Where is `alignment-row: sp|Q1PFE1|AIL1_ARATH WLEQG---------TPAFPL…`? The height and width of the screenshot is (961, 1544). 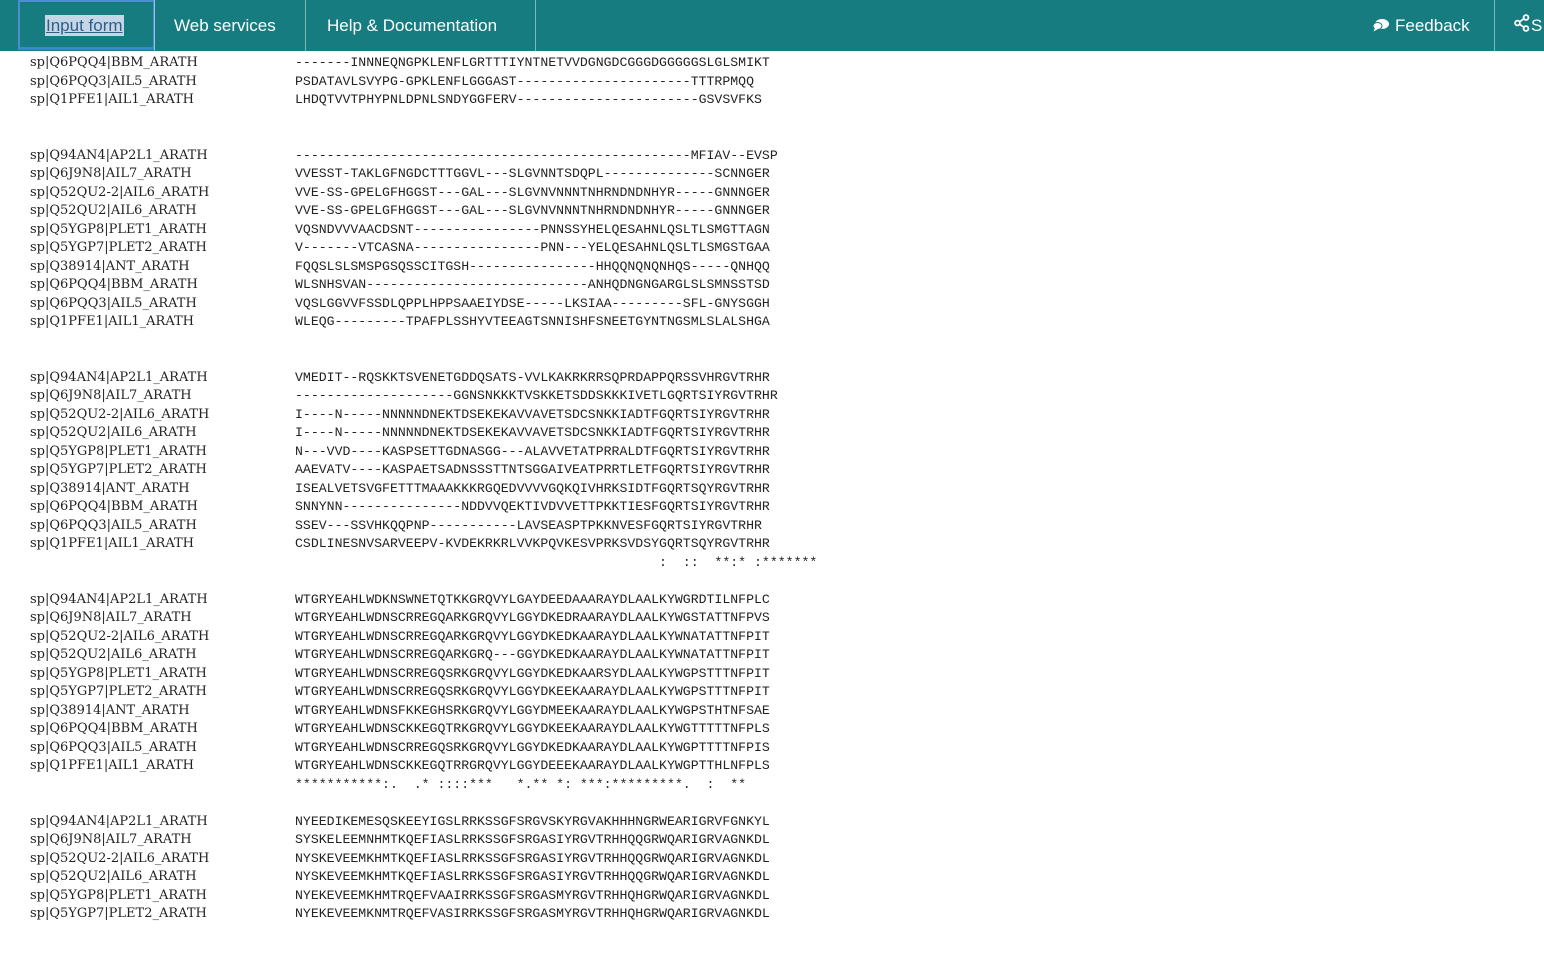
alignment-row: sp|Q1PFE1|AIL1_ARATH WLEQG---------TPAFPL… is located at coordinates (423, 322).